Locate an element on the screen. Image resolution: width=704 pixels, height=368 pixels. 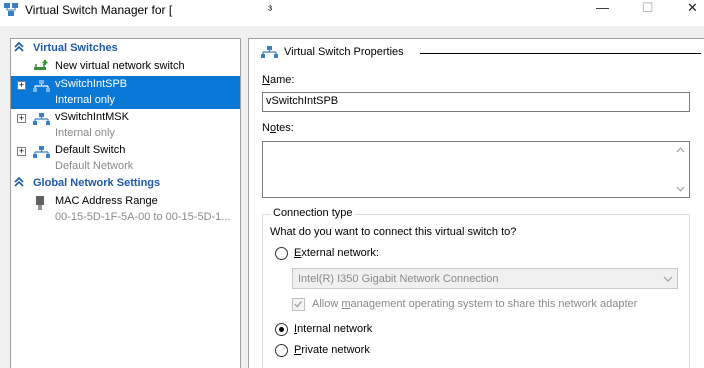
external-adapter-select: Intel(R) I350 Gigabit Network Connection is located at coordinates (485, 278).